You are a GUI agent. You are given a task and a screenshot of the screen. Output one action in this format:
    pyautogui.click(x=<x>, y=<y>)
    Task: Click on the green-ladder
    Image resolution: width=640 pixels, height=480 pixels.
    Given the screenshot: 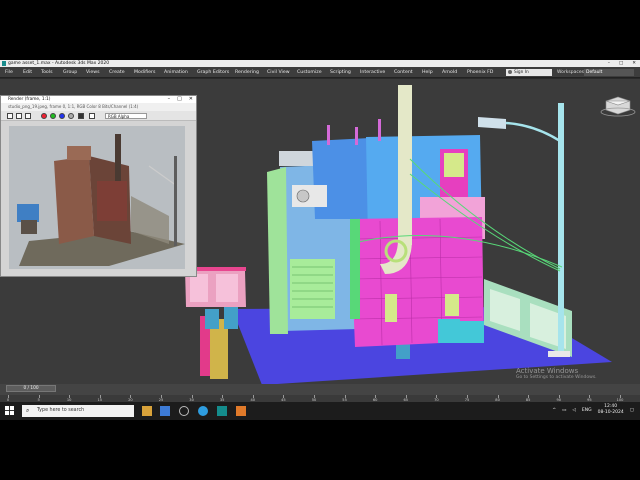 What is the action you would take?
    pyautogui.click(x=355, y=269)
    